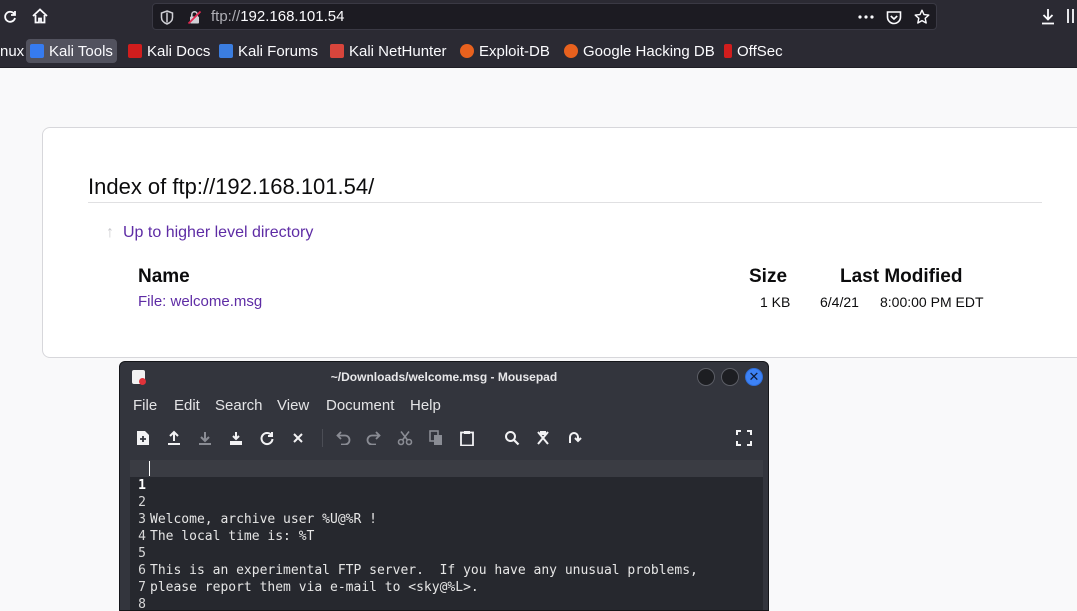 The height and width of the screenshot is (611, 1077). What do you see at coordinates (543, 438) in the screenshot?
I see `find-replace-icon` at bounding box center [543, 438].